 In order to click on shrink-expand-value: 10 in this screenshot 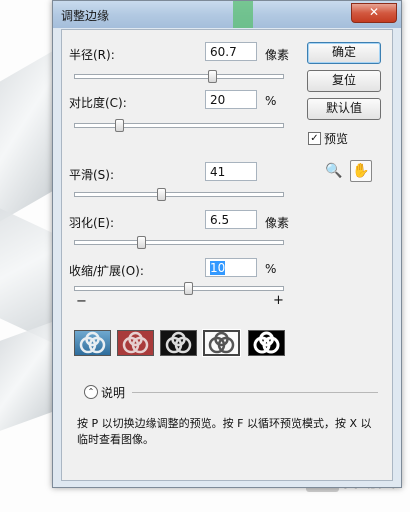, I will do `click(218, 268)`.